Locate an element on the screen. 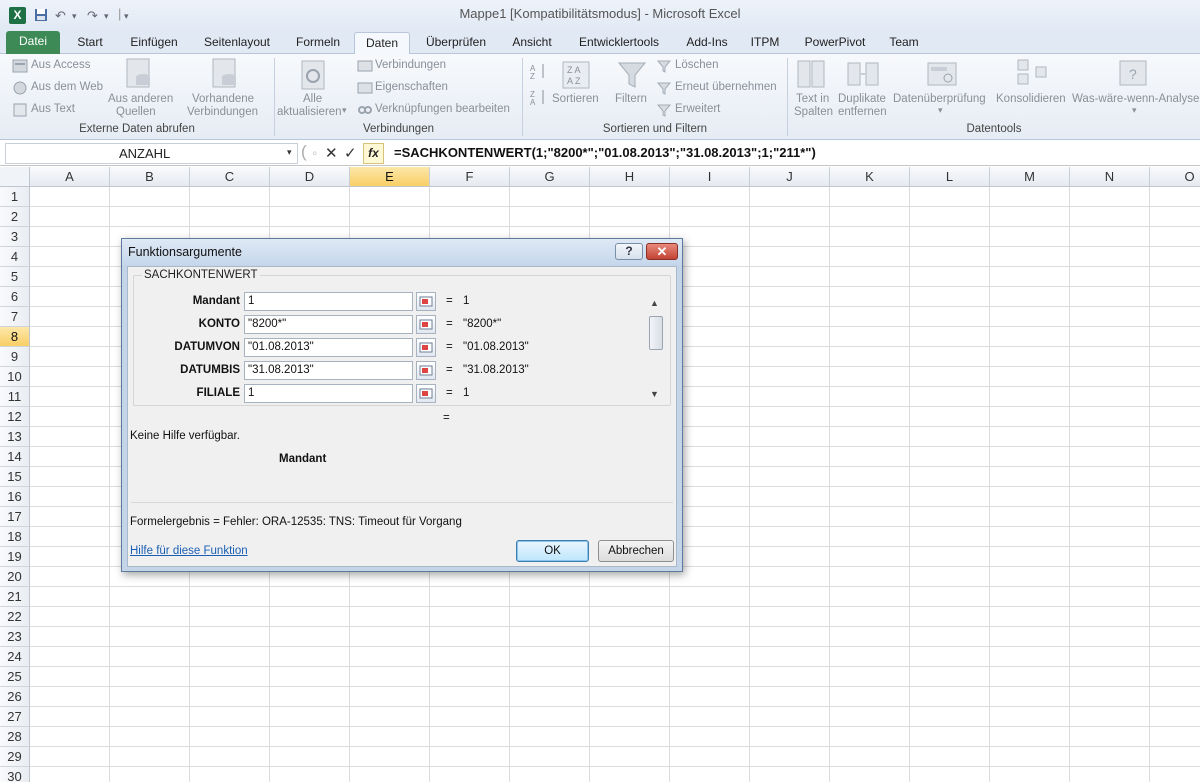 This screenshot has width=1200, height=782. tab-addins: Add-Ins is located at coordinates (707, 43).